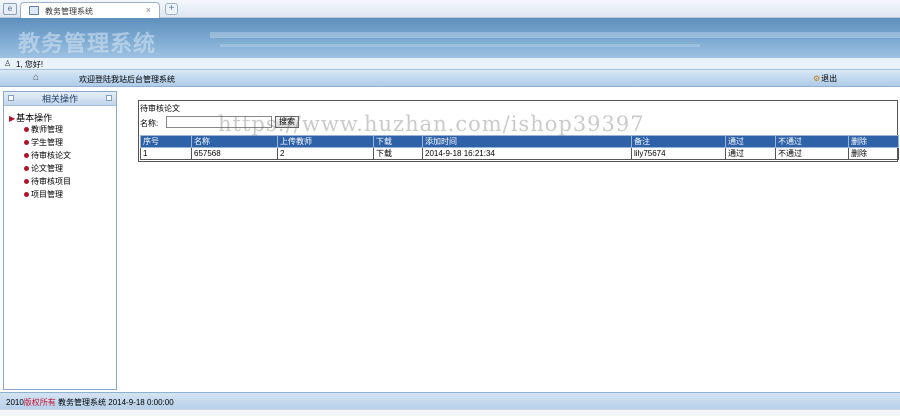 The height and width of the screenshot is (416, 900). I want to click on delete-link: 删除, so click(873, 153).